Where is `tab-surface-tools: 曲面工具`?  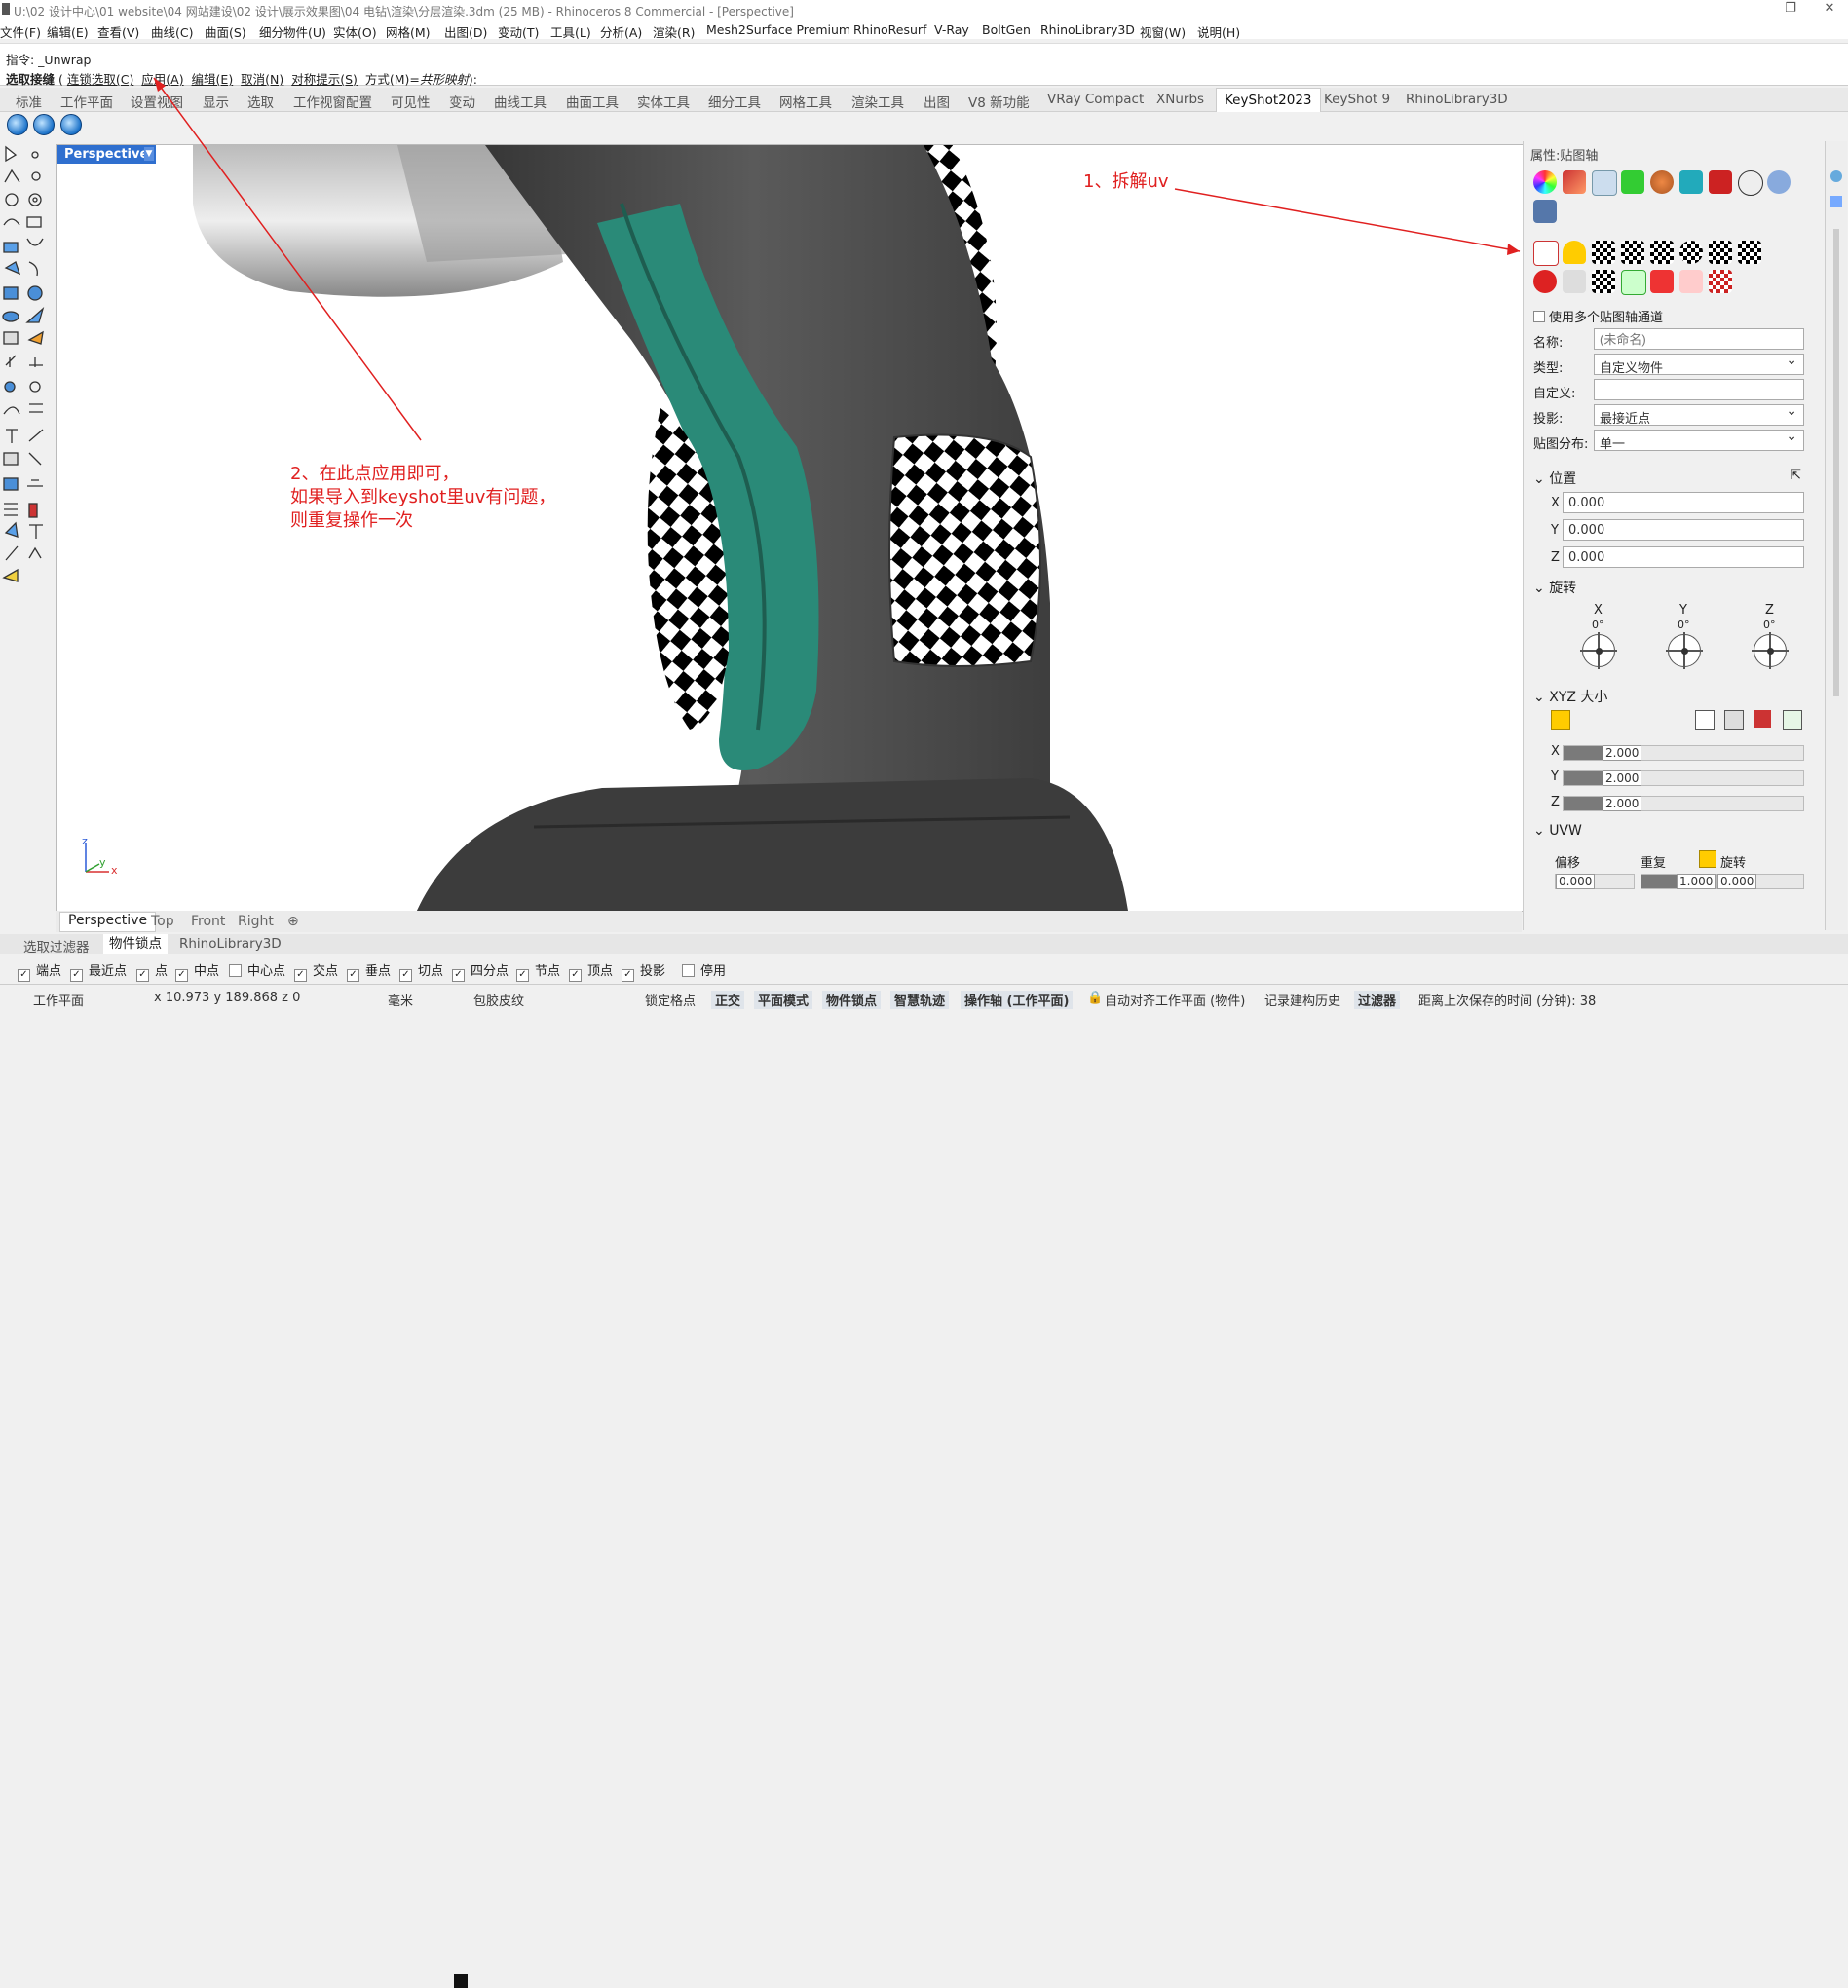
tab-surface-tools: 曲面工具 is located at coordinates (593, 101).